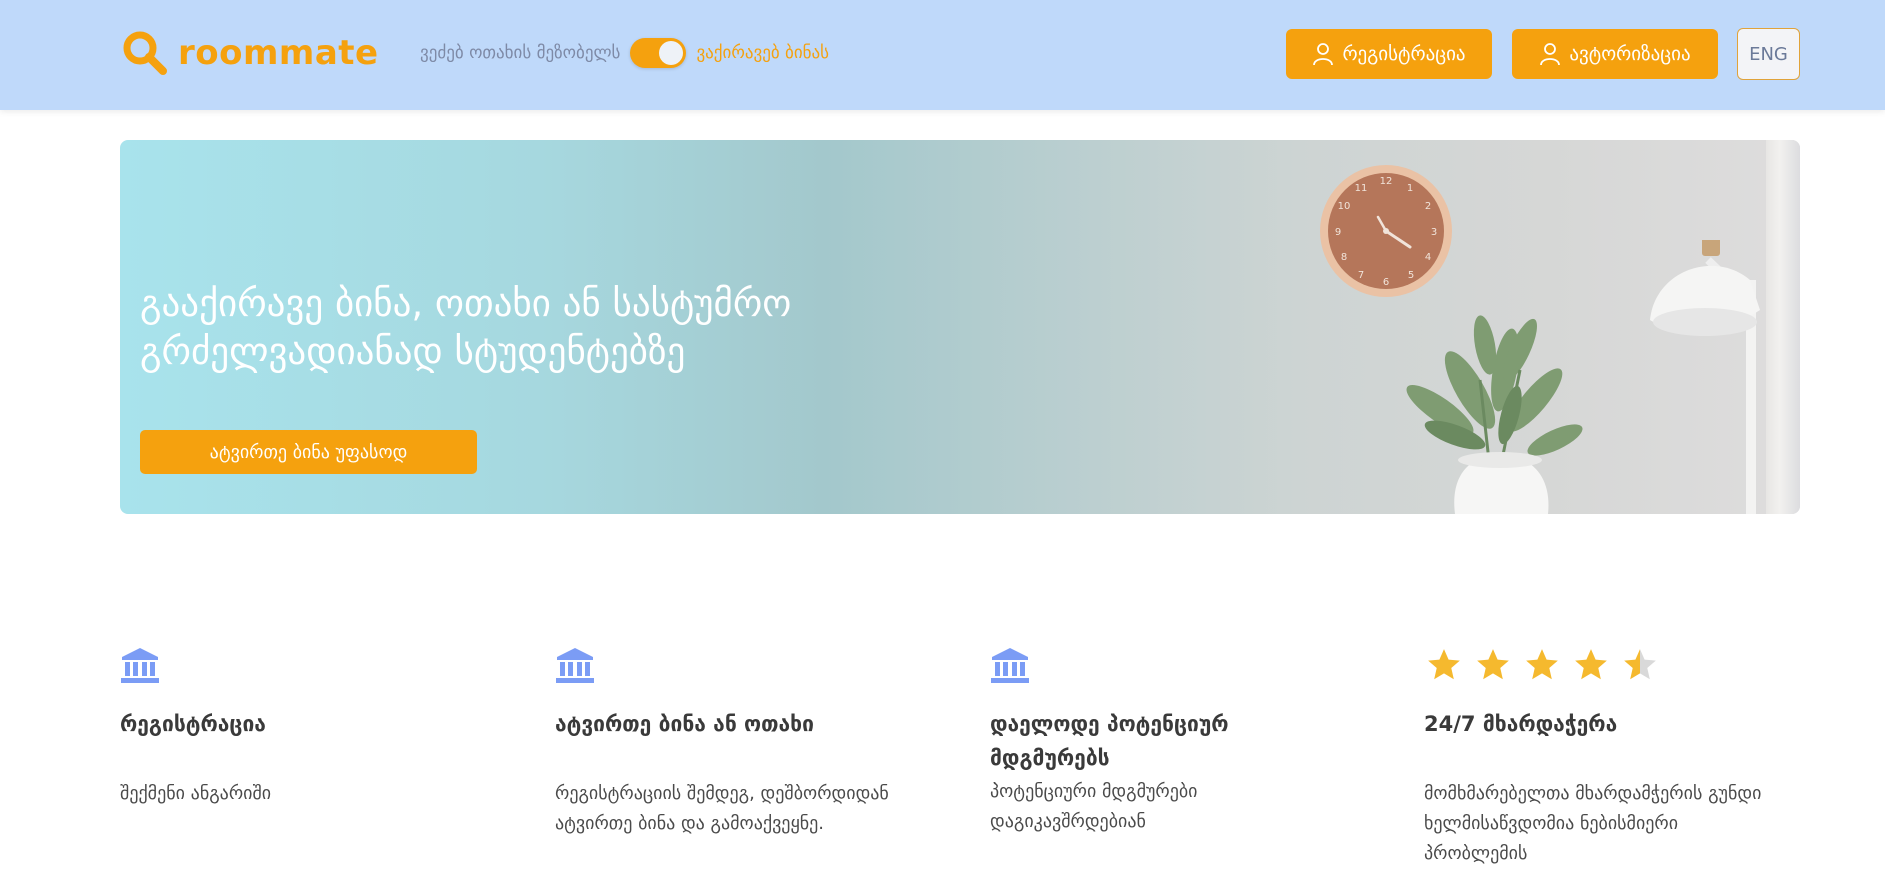  I want to click on hero-title-line1: გააქირავე ბინა, ოთახი ან სასტუმრო, so click(466, 303).